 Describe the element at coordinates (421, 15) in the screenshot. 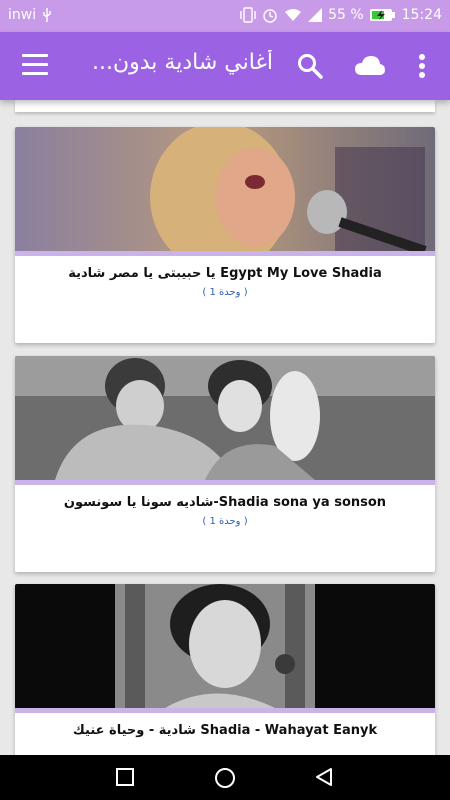

I see `clock: 15:24` at that location.